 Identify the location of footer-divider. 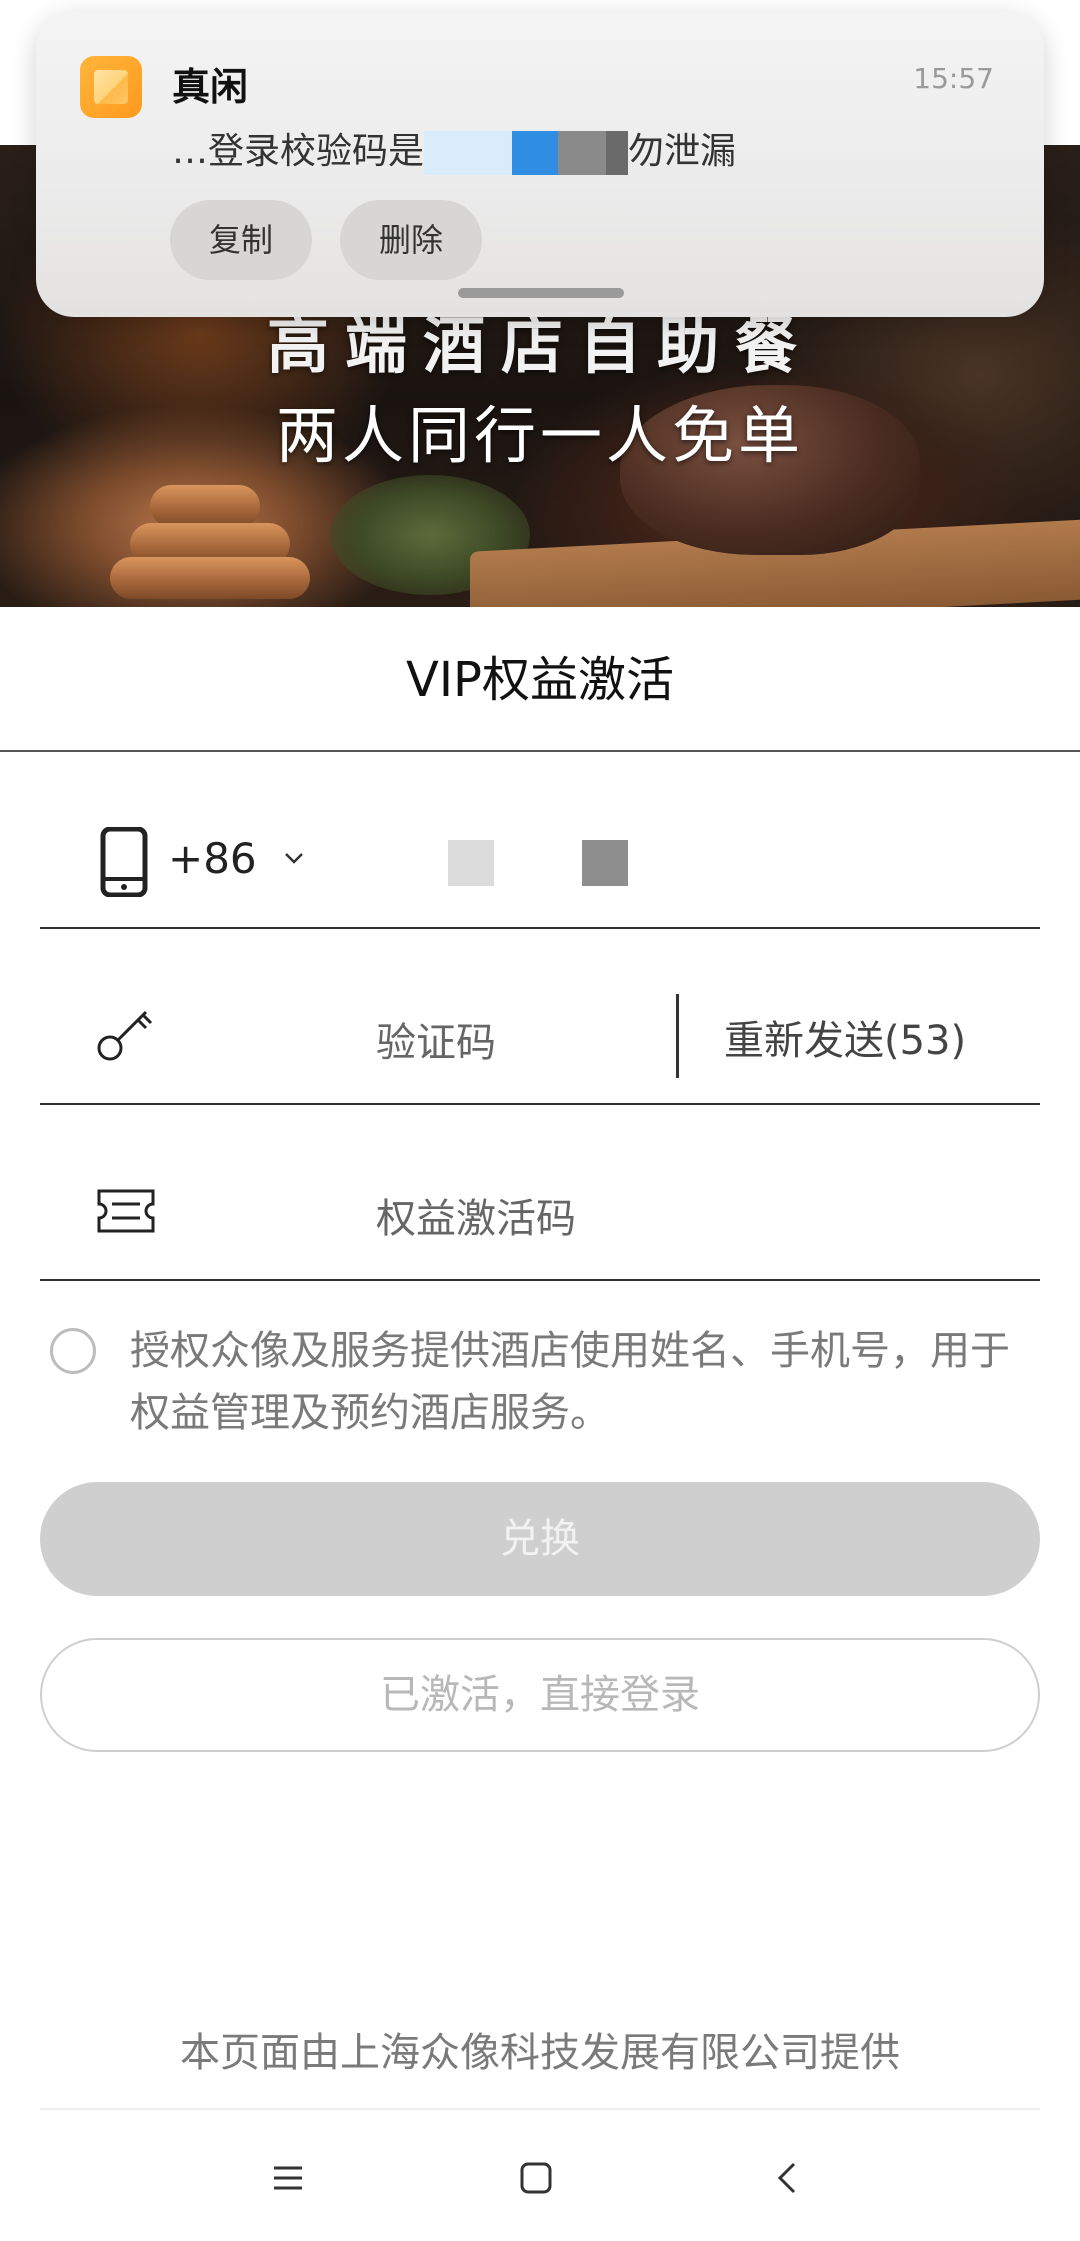
(540, 2109).